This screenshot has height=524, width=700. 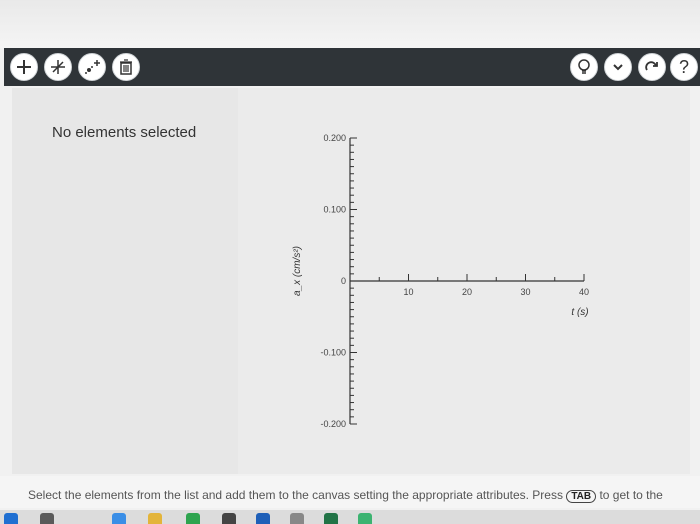 What do you see at coordinates (229, 518) in the screenshot?
I see `app-icon` at bounding box center [229, 518].